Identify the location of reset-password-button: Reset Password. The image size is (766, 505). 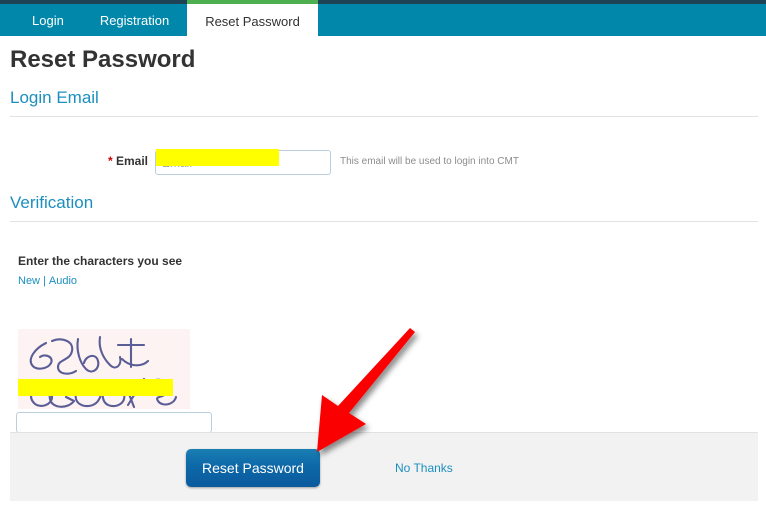
(253, 468).